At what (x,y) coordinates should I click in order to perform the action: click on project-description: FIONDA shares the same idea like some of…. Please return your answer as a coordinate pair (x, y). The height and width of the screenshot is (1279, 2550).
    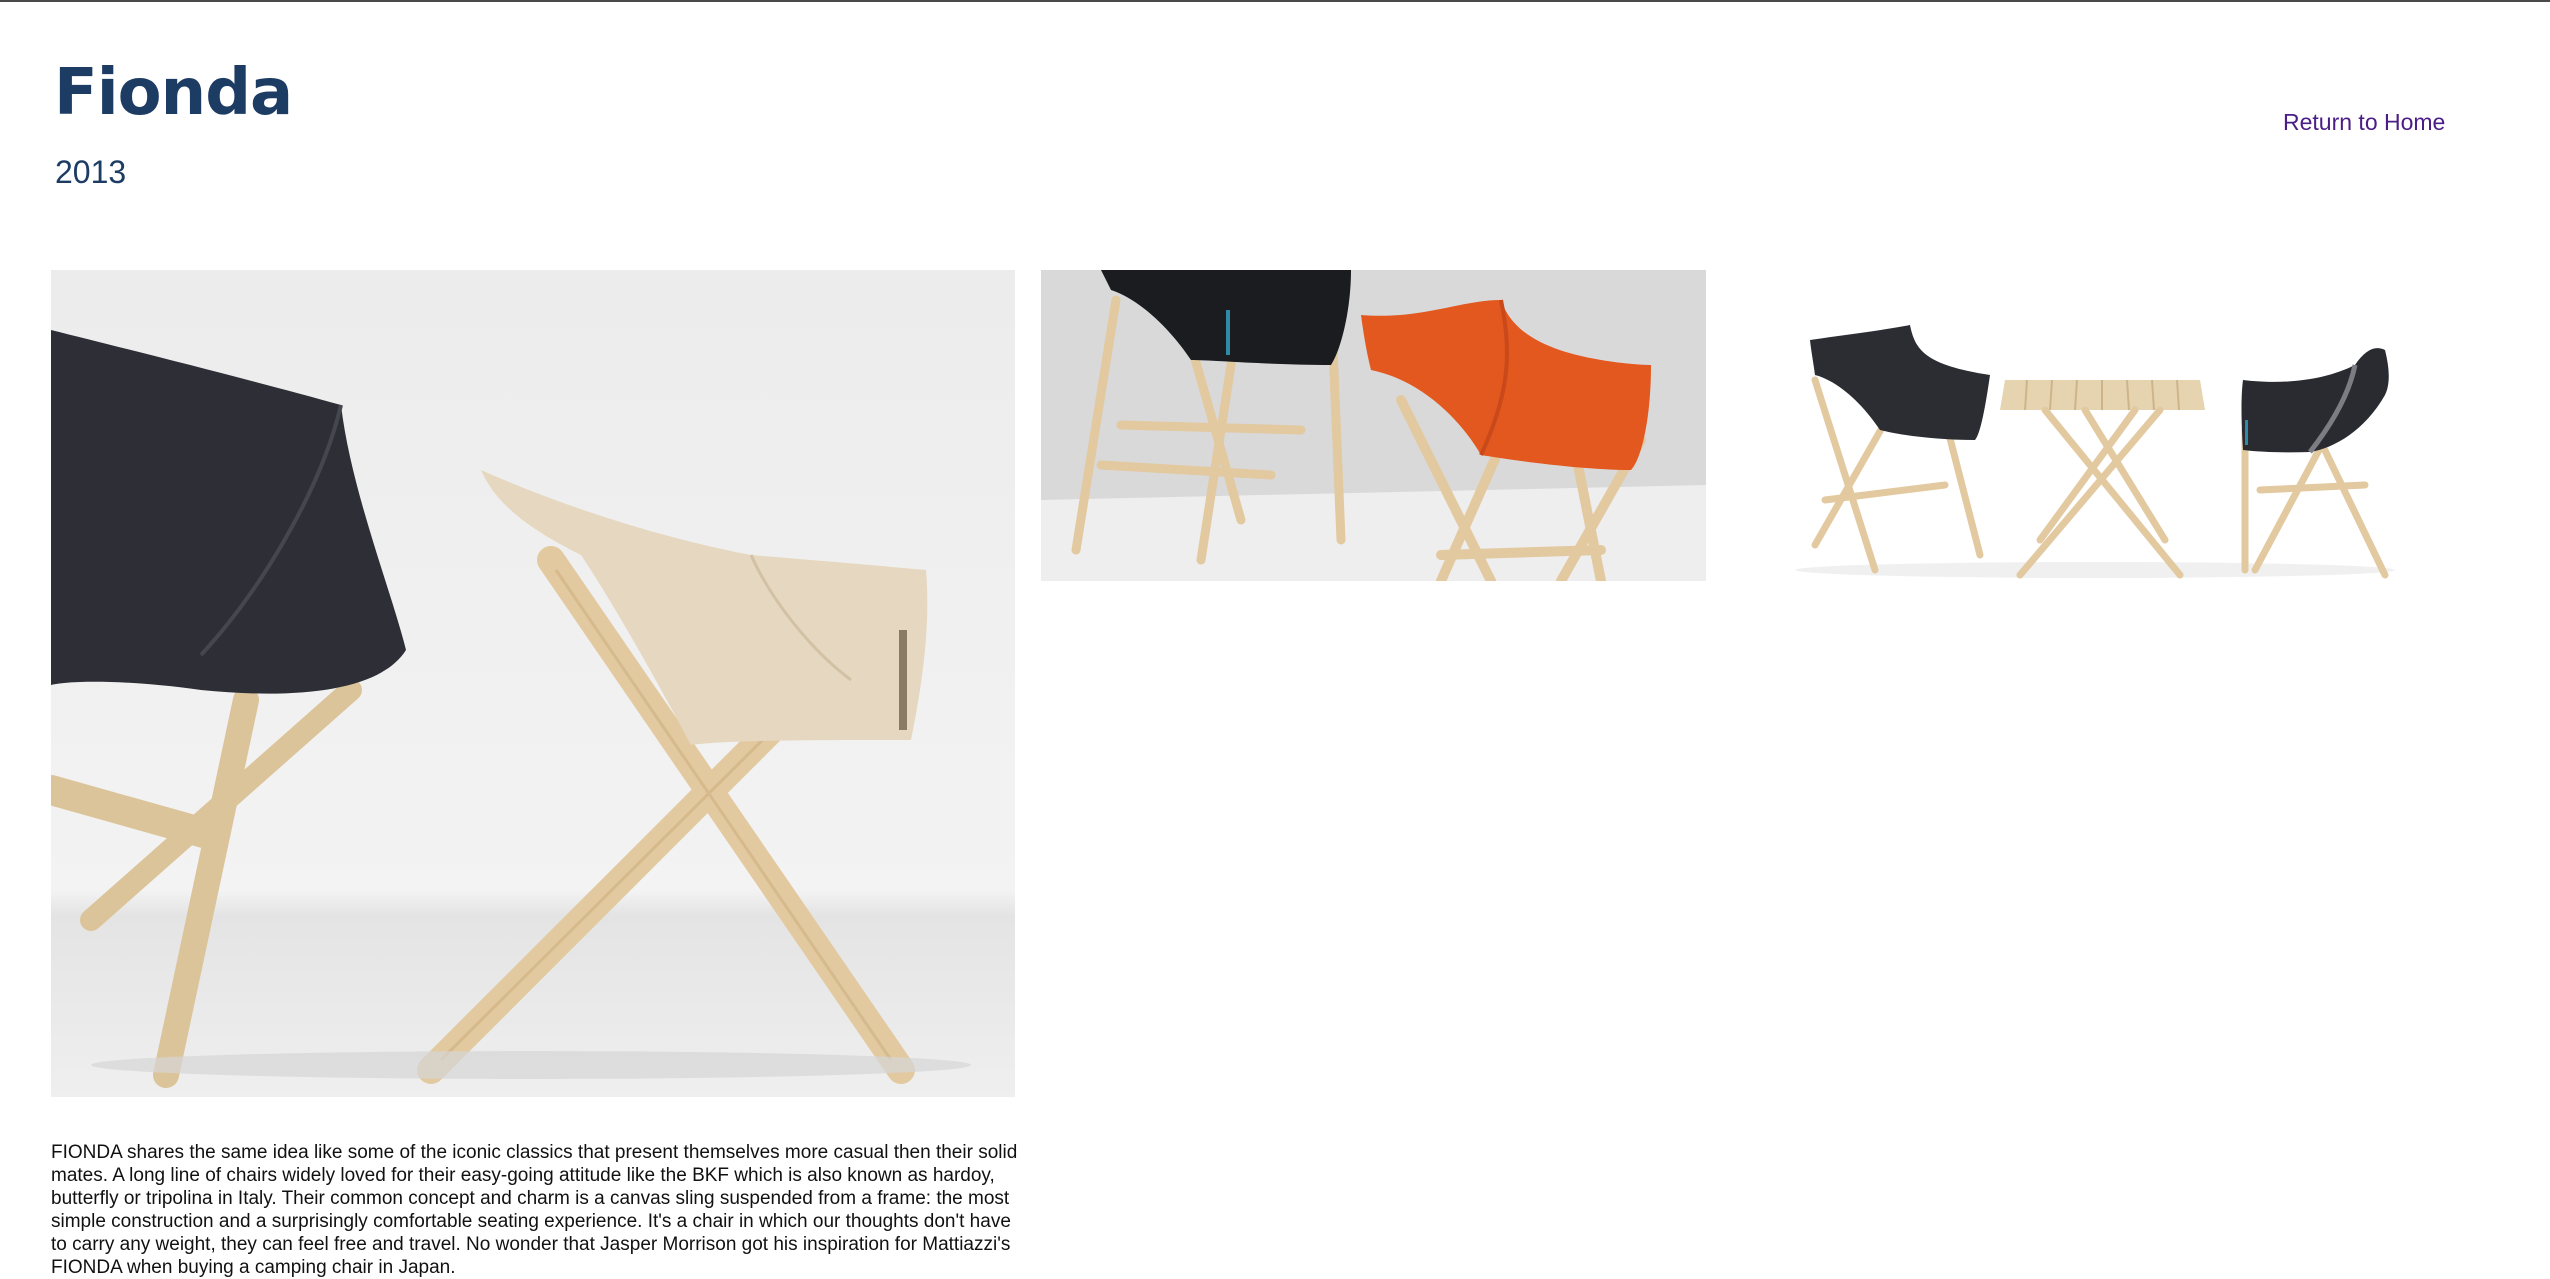
    Looking at the image, I should click on (534, 1210).